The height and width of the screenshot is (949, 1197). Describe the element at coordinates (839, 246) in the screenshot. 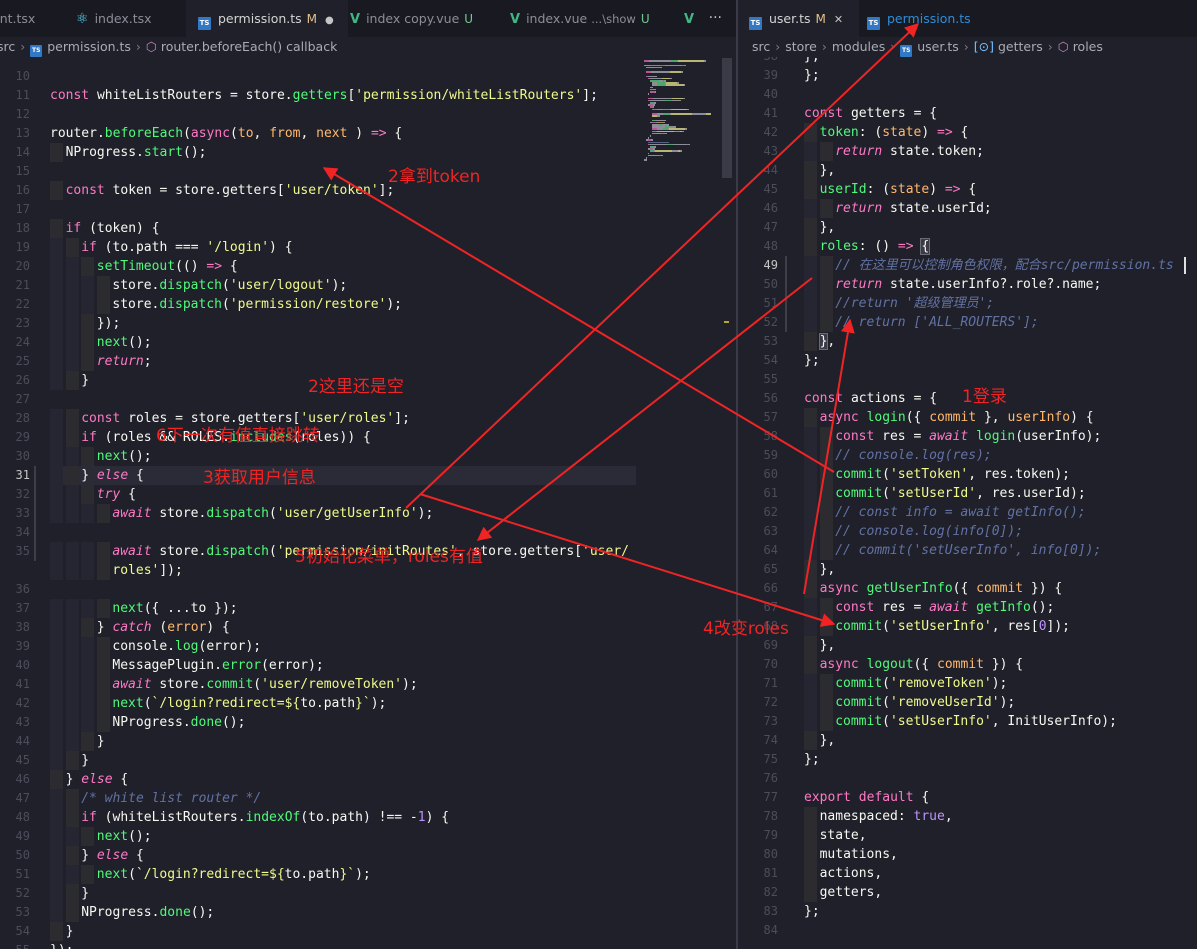

I see `code-token: roles` at that location.